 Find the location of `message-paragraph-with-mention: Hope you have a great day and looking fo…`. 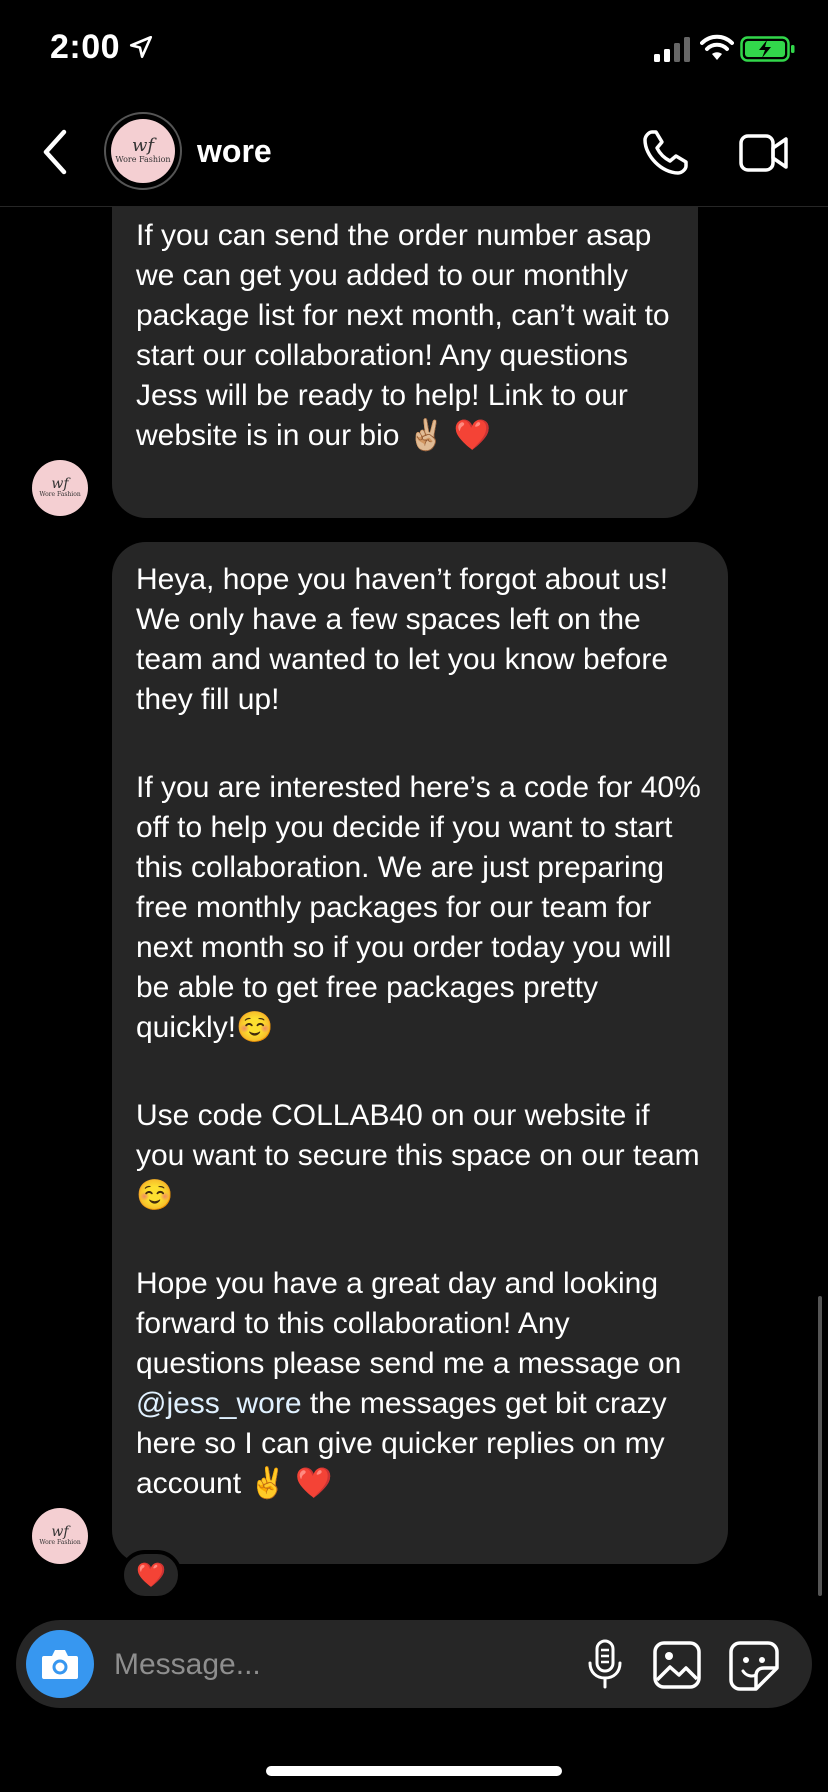

message-paragraph-with-mention: Hope you have a great day and looking fo… is located at coordinates (420, 1384).